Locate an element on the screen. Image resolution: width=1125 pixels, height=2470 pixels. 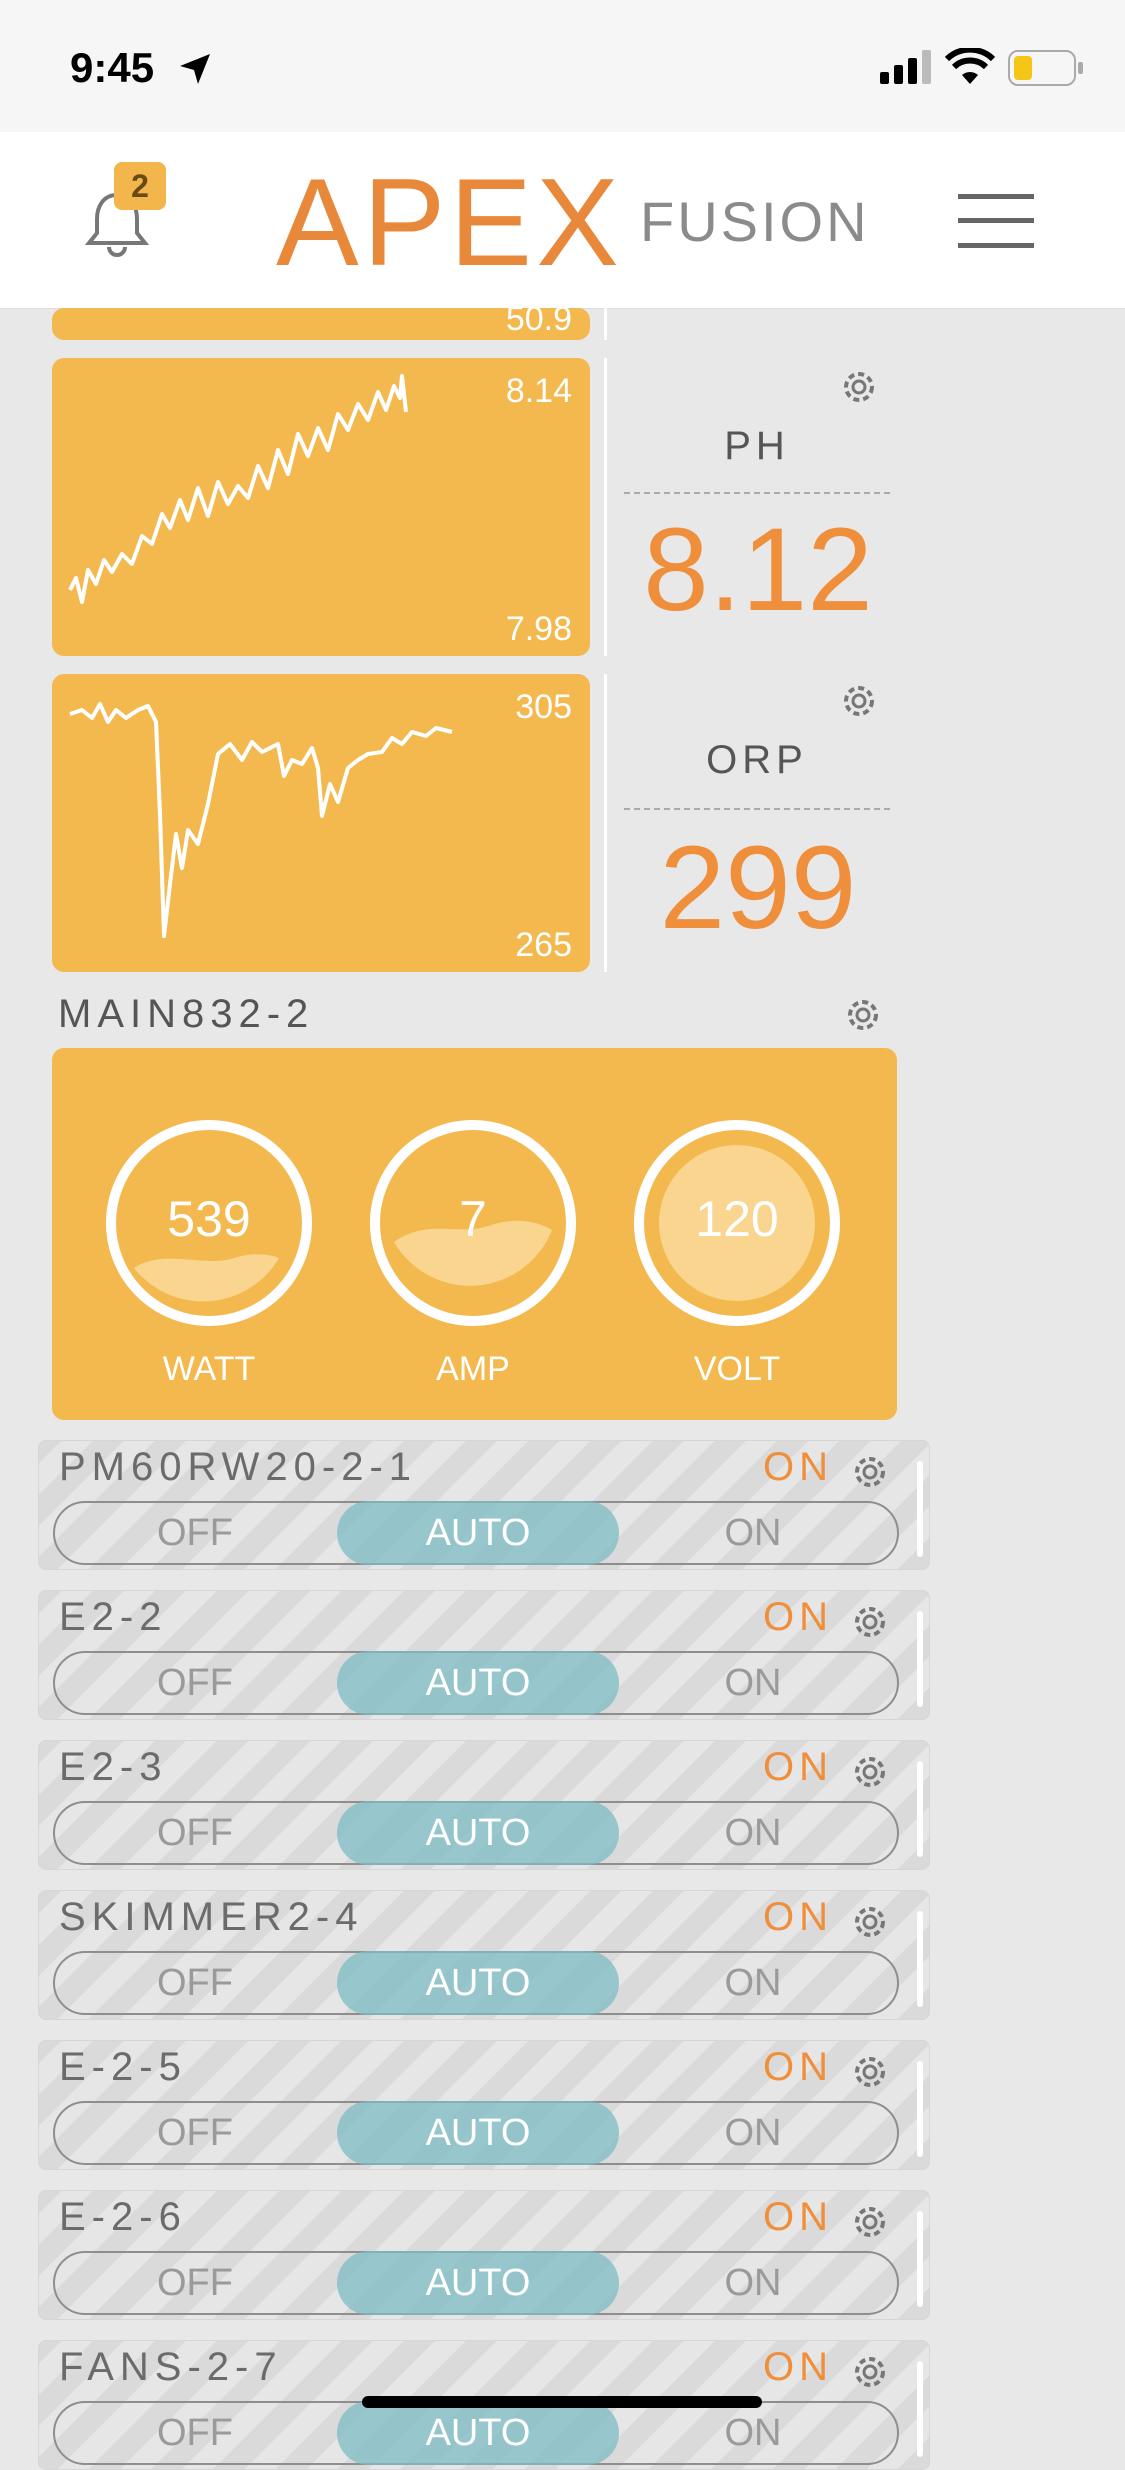
outlet-name: E-2-5 is located at coordinates (123, 2067).